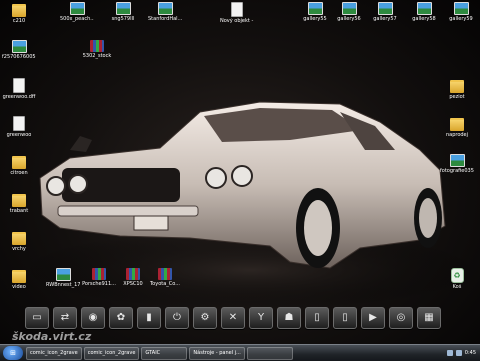 This screenshot has height=361, width=480. I want to click on start-button: ⊞, so click(13, 353).